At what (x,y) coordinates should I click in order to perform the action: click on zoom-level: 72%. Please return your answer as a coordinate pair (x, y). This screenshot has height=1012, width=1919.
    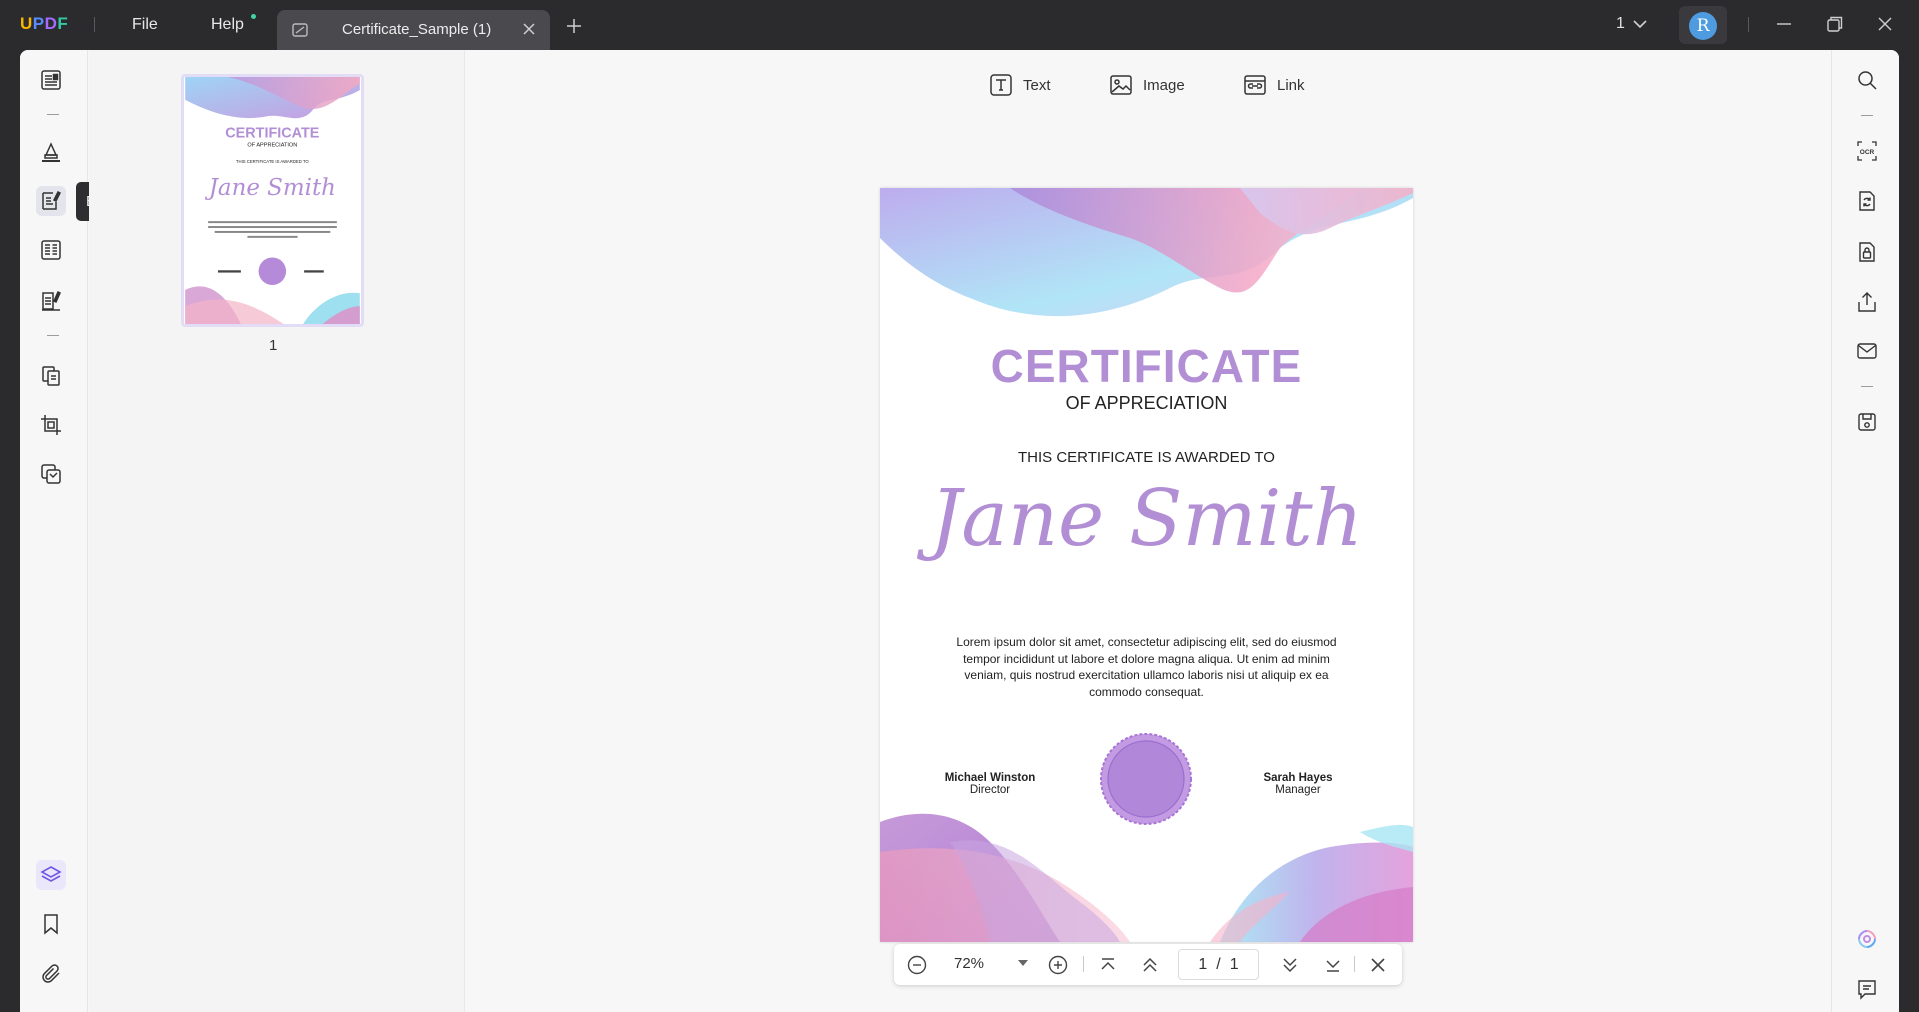
    Looking at the image, I should click on (969, 963).